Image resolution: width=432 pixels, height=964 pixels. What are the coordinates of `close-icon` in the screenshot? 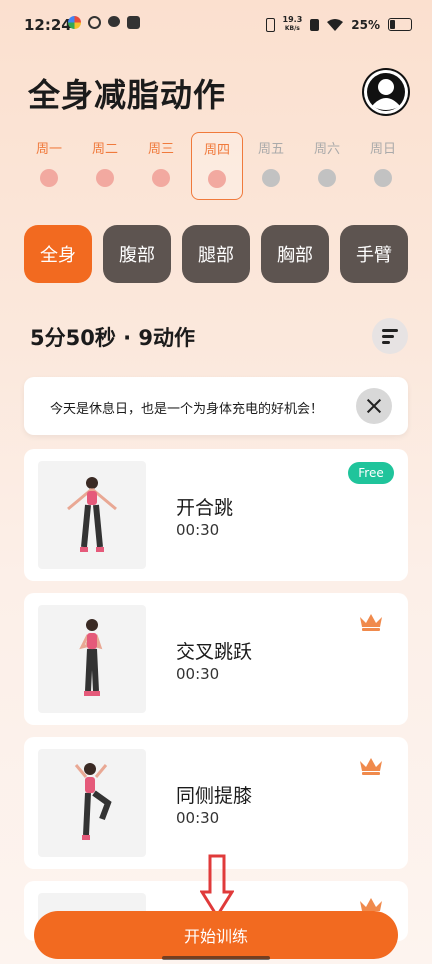 It's located at (374, 406).